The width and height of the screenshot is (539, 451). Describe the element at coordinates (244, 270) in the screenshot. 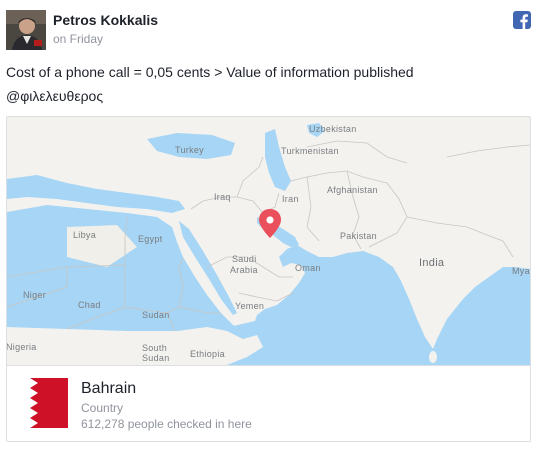

I see `map-label-arabia: Arabia` at that location.